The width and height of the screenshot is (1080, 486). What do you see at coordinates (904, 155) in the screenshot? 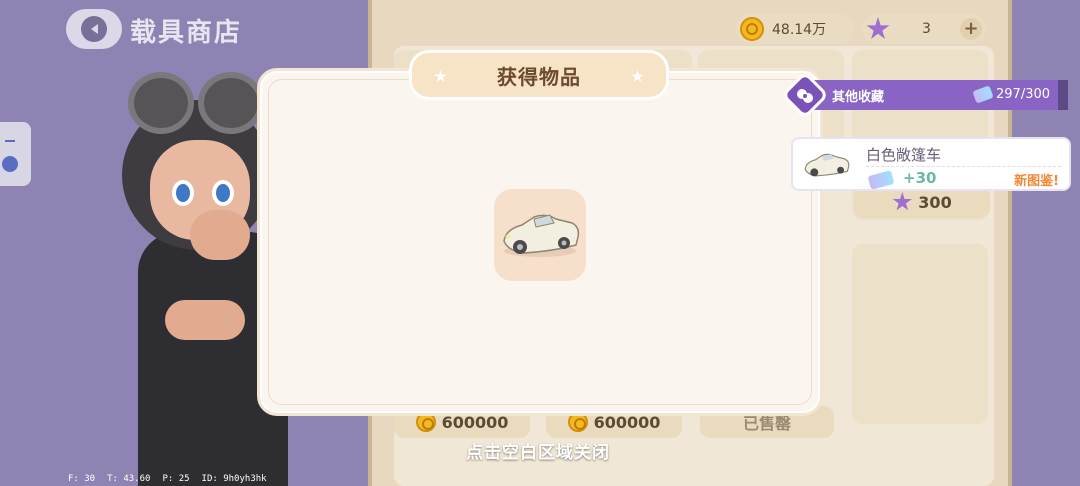
I see `item-name: 白色敞篷车` at bounding box center [904, 155].